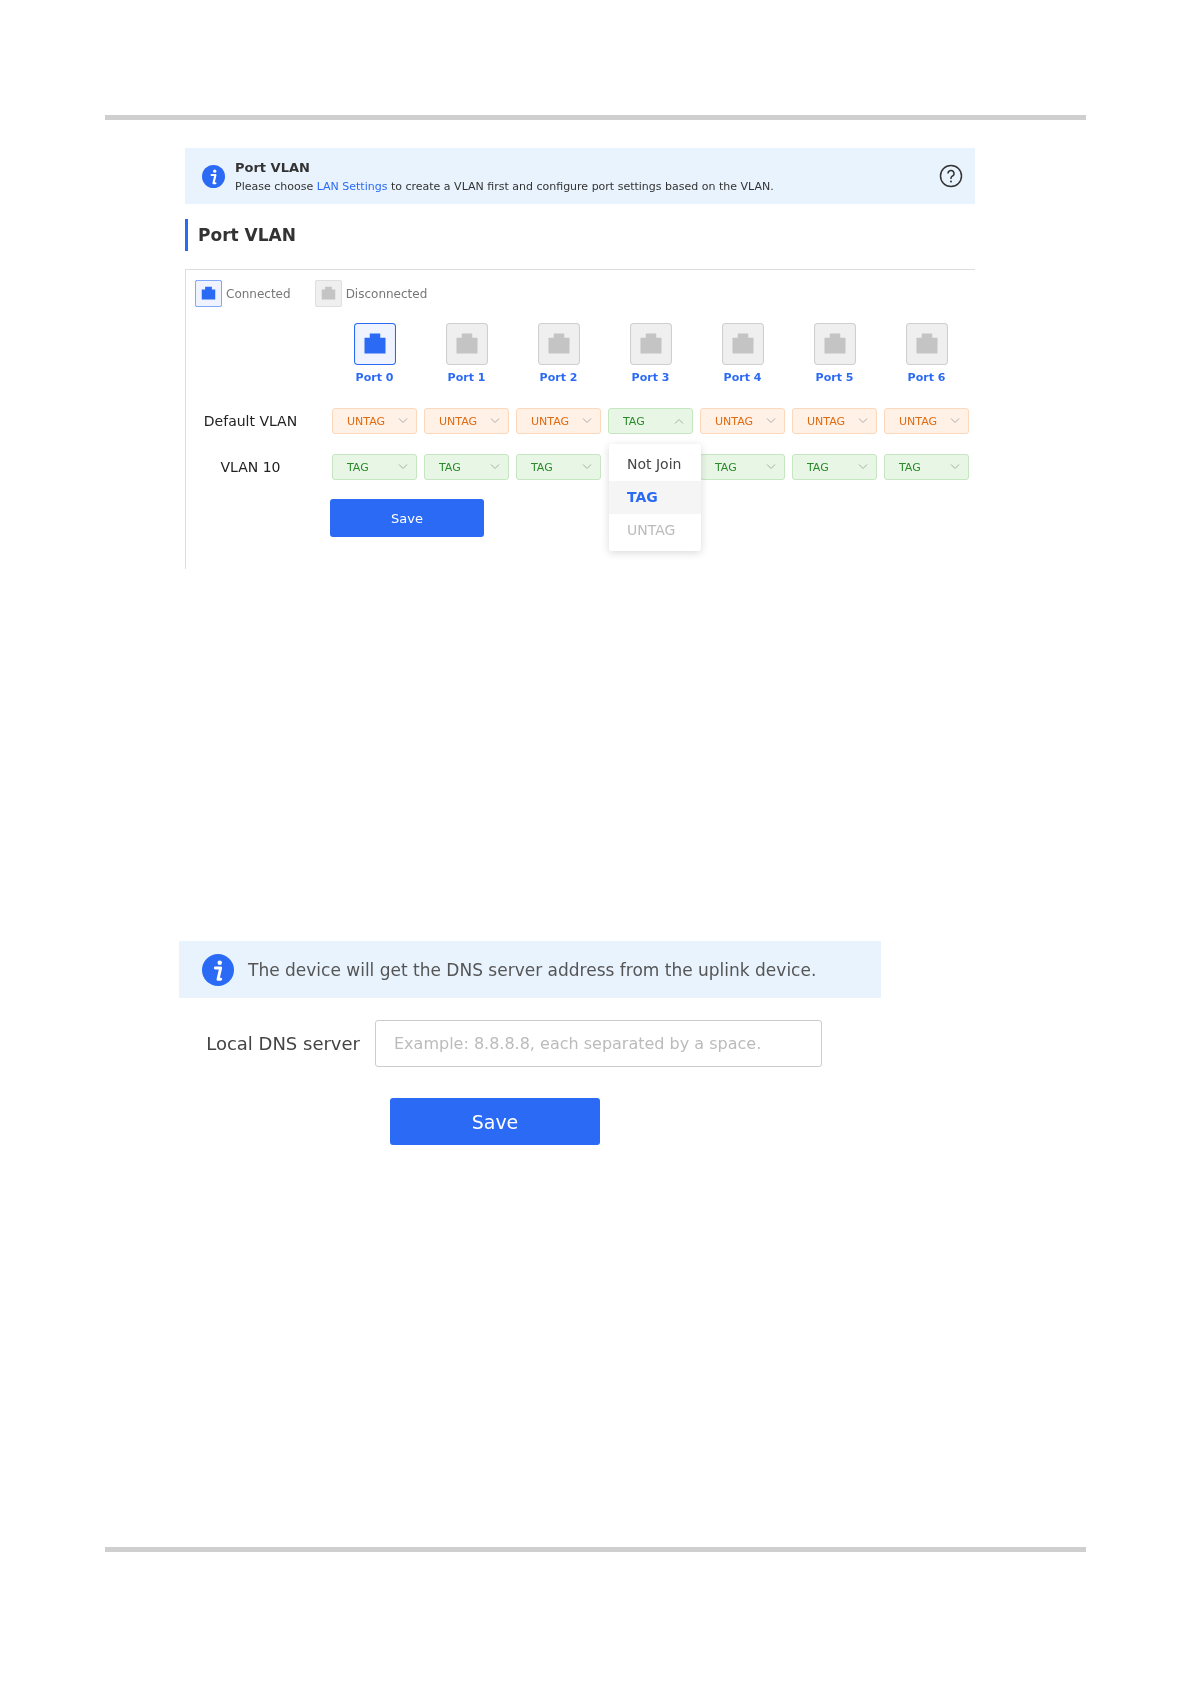  I want to click on dropdown-option: UNTAG, so click(655, 530).